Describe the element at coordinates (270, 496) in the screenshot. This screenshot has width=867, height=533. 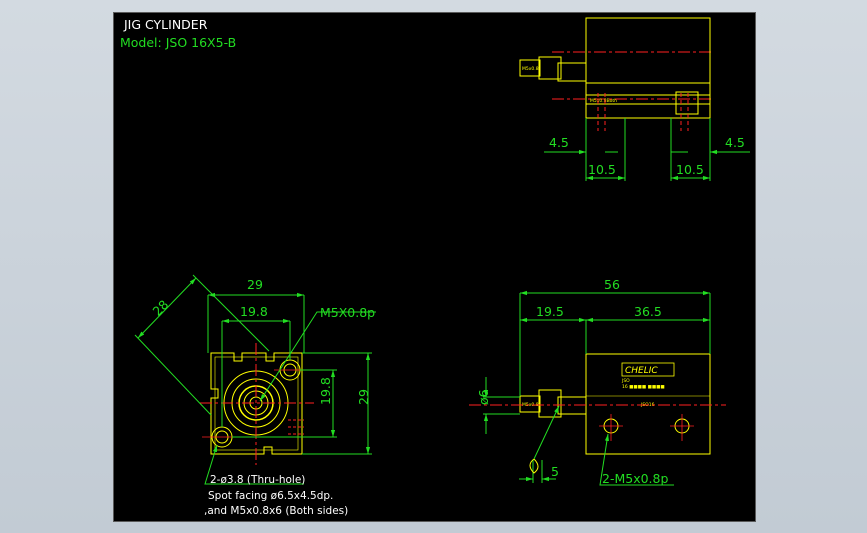
I see `front-note-line2: Spot facing ø6.5x4.5dp.` at that location.